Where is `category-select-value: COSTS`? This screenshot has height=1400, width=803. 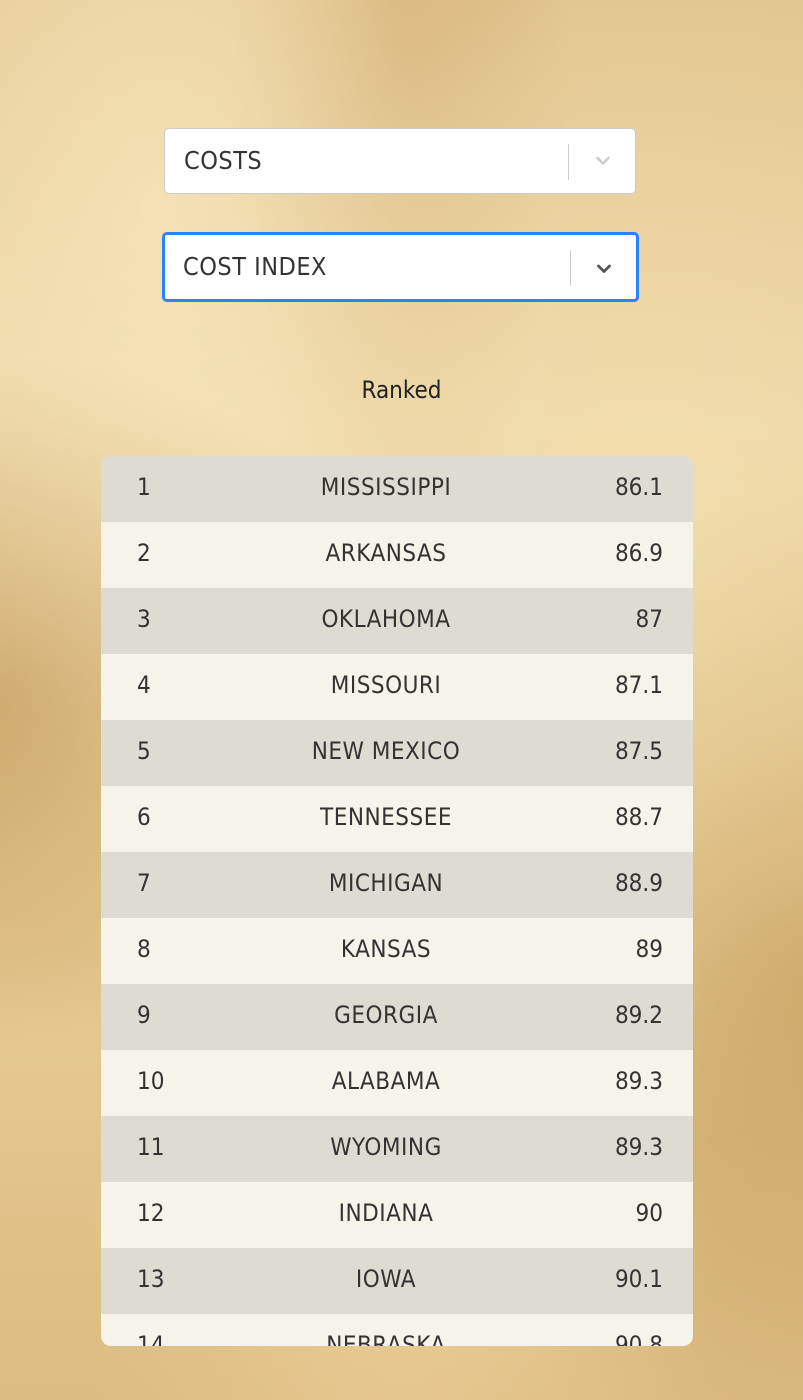
category-select-value: COSTS is located at coordinates (223, 160).